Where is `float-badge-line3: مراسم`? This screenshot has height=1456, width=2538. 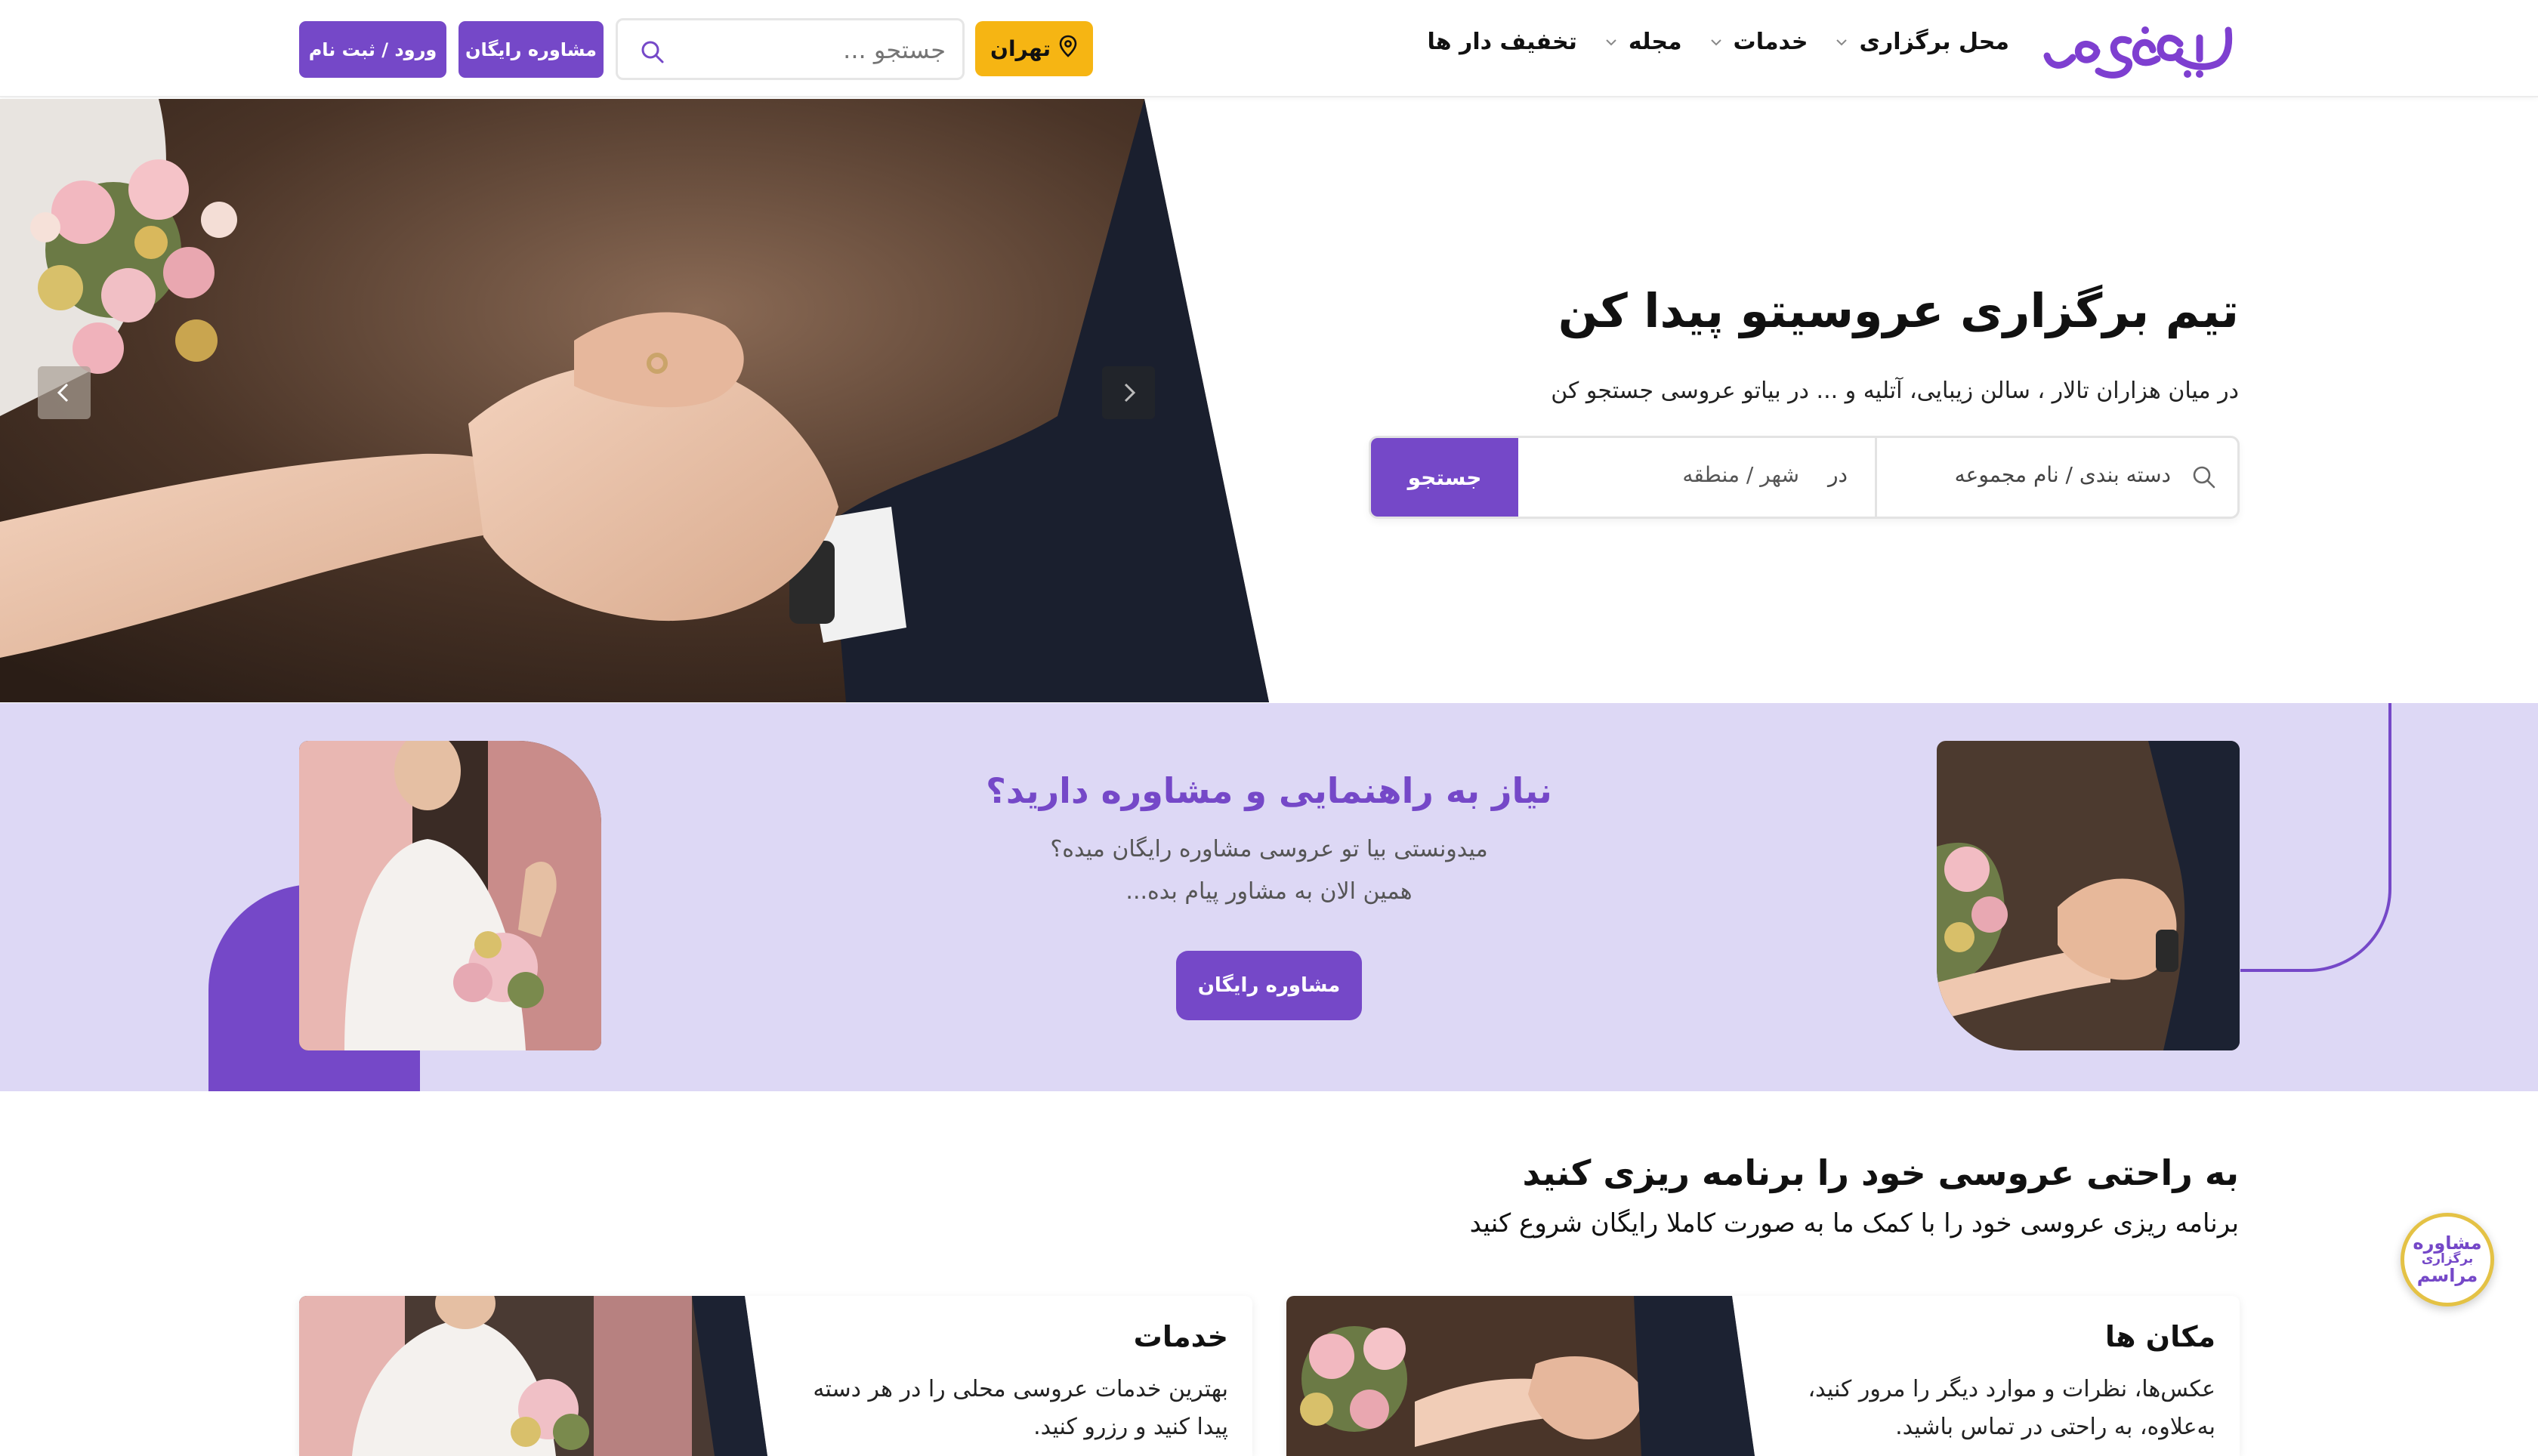 float-badge-line3: مراسم is located at coordinates (2447, 1275).